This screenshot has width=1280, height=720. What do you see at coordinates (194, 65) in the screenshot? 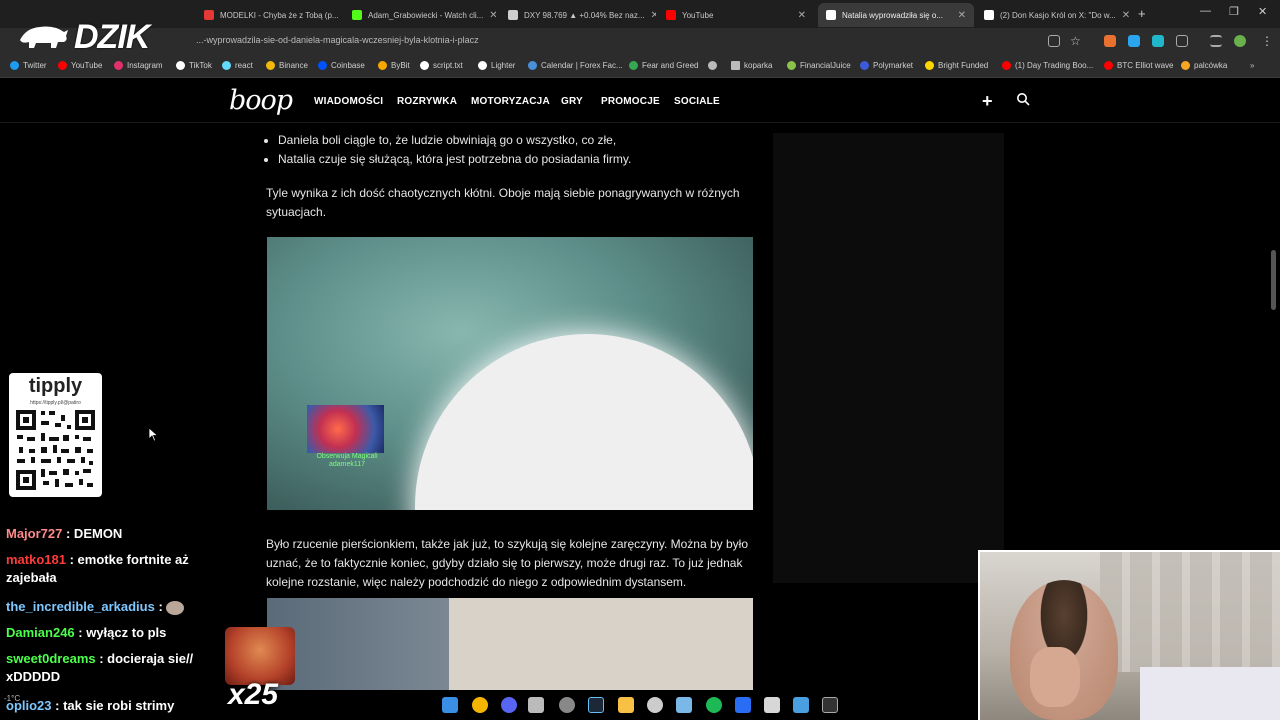
I see `bookmark-tiktok: TikTok` at bounding box center [194, 65].